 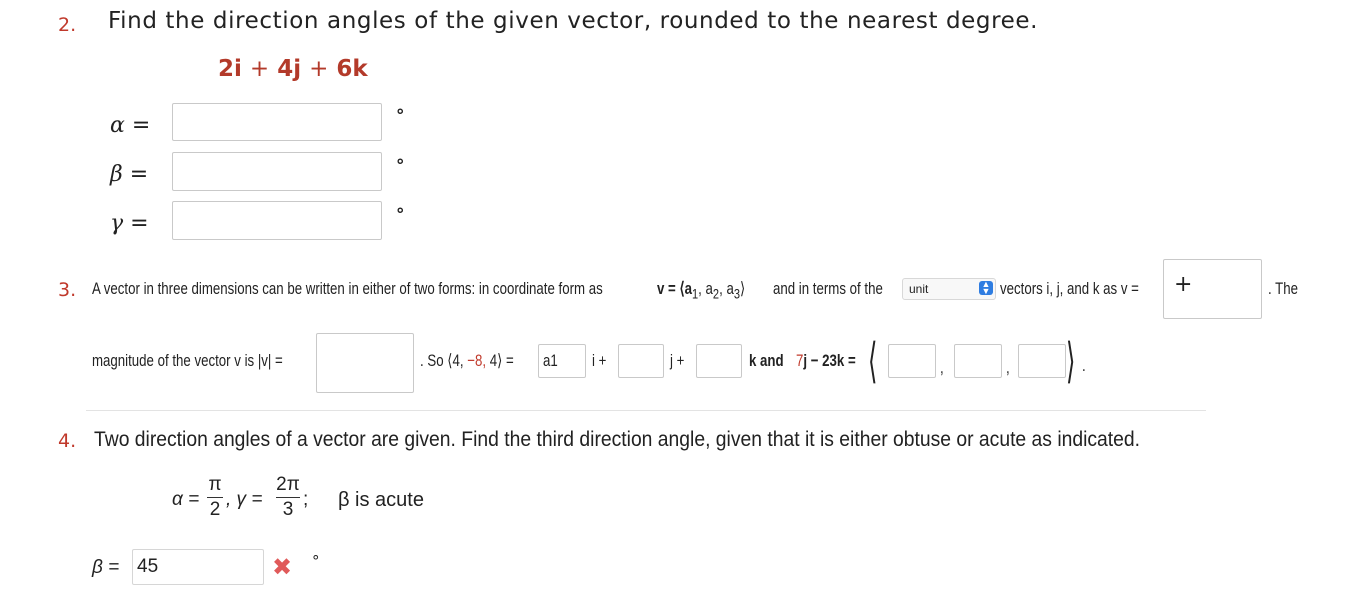 I want to click on magnitude-input, so click(x=365, y=363).